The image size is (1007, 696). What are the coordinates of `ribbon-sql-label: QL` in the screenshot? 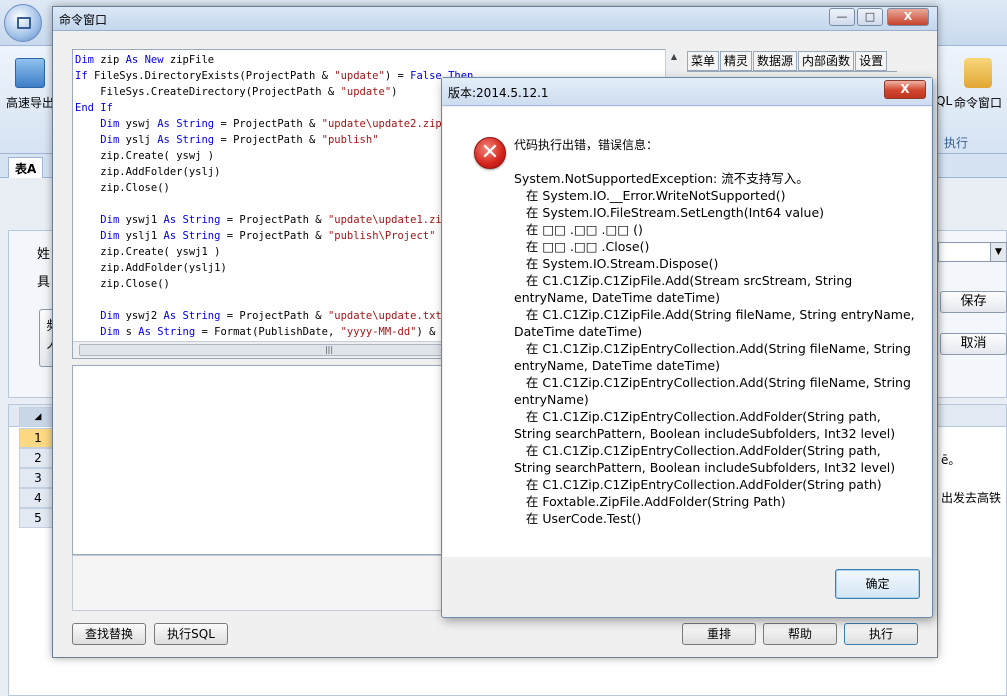 It's located at (944, 101).